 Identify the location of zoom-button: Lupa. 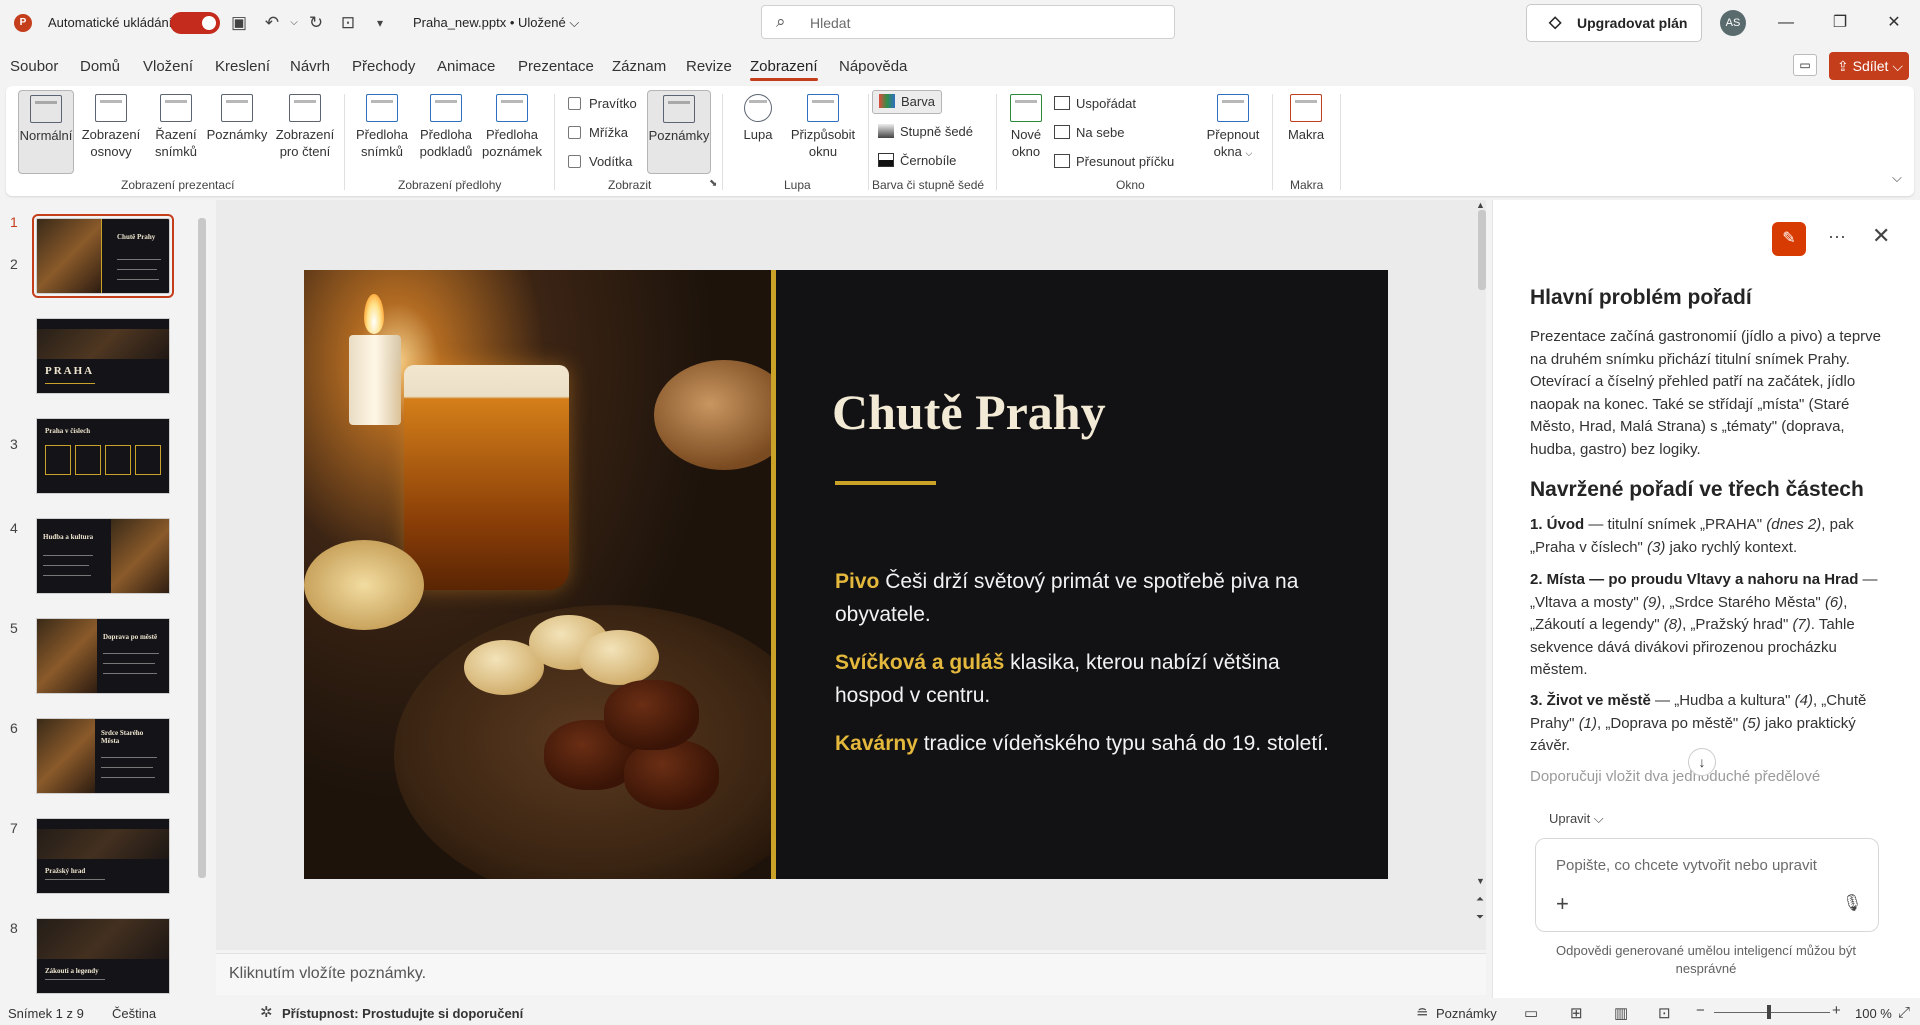
(758, 132).